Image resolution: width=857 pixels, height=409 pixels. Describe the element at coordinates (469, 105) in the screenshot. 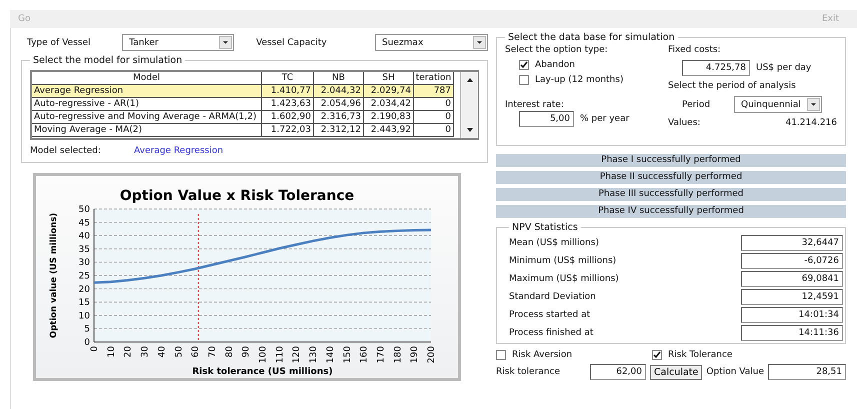

I see `scrollbar` at that location.